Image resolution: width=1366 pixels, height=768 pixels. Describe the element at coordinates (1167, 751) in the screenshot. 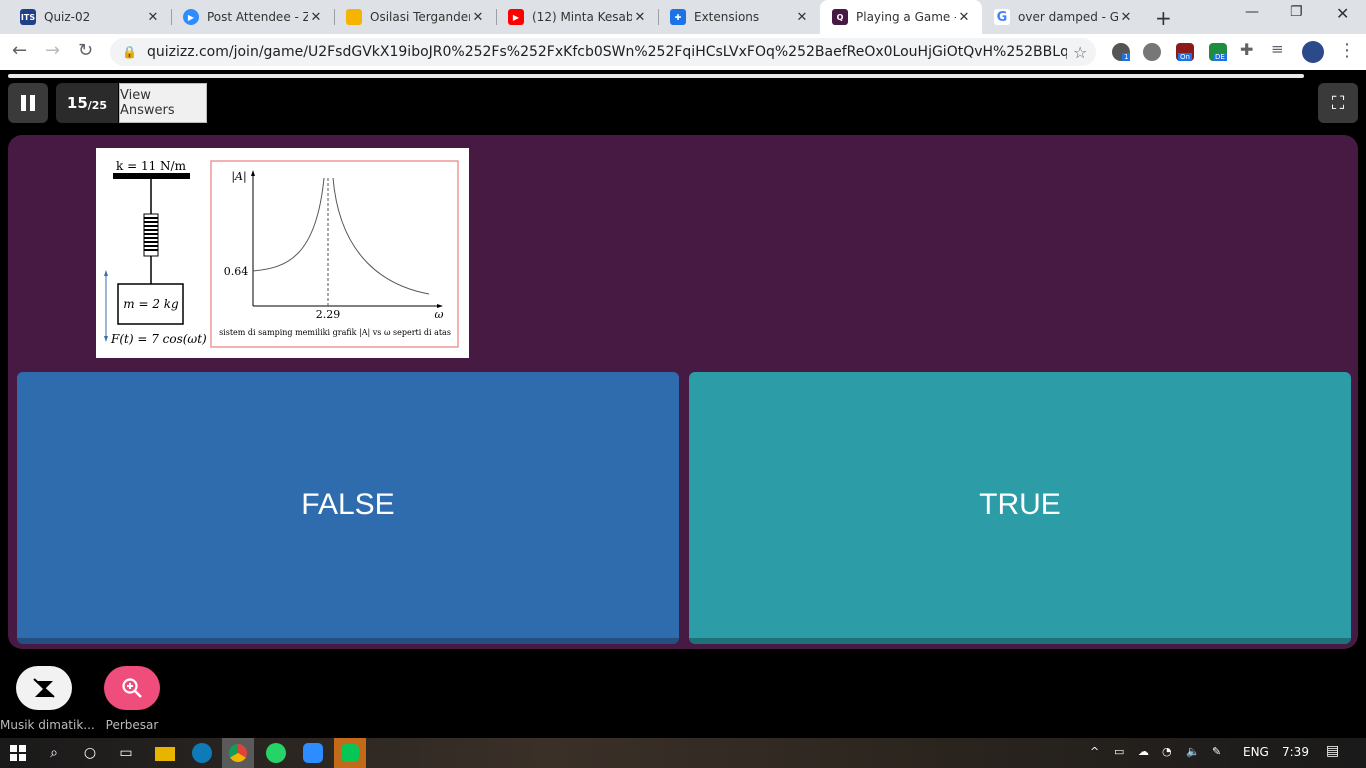

I see `wifi-icon: ◔` at that location.